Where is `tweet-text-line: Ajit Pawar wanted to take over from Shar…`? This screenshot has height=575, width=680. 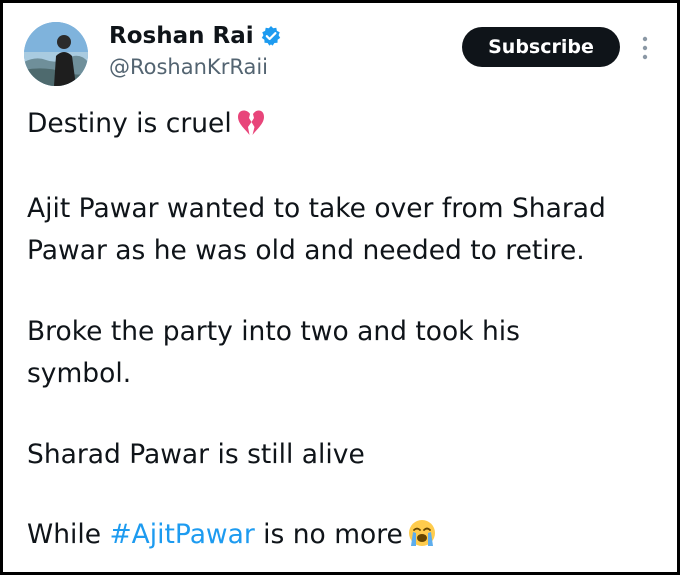 tweet-text-line: Ajit Pawar wanted to take over from Shar… is located at coordinates (316, 208).